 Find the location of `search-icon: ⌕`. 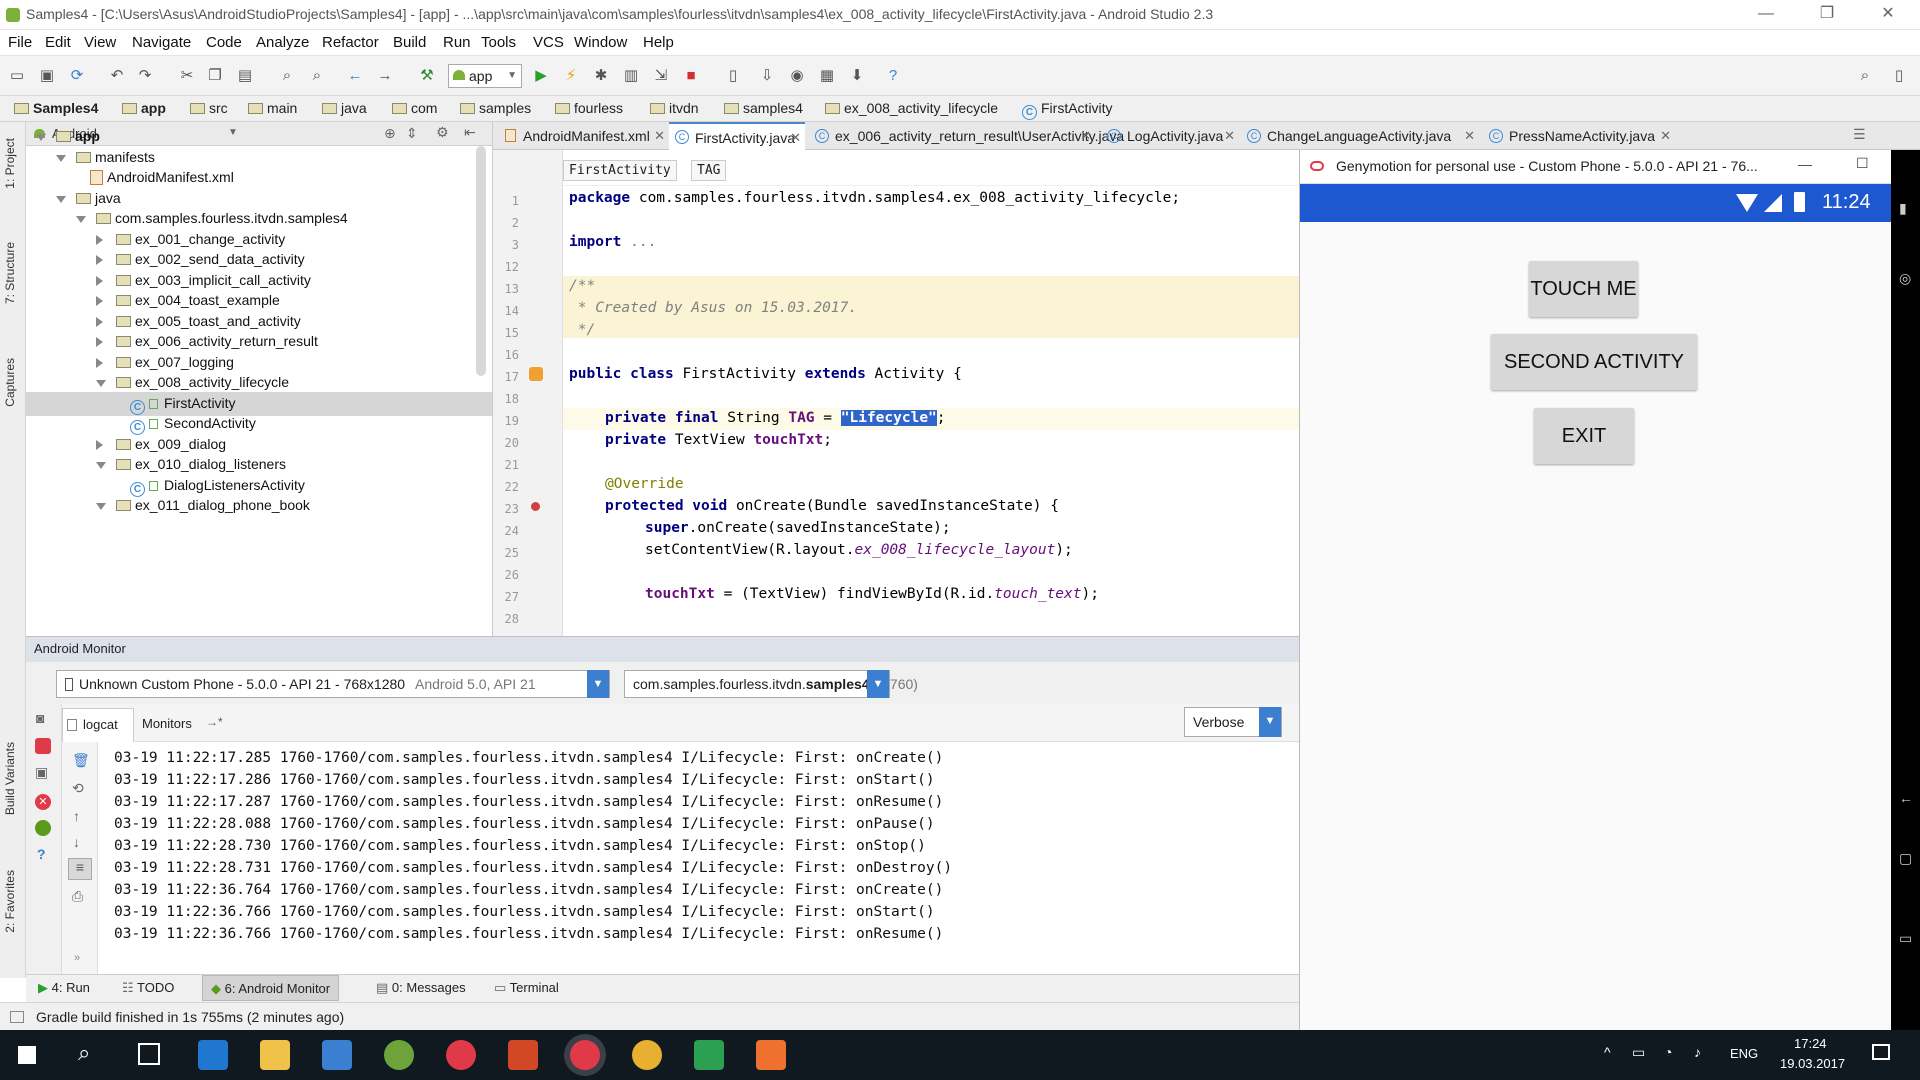

search-icon: ⌕ is located at coordinates (84, 1053).